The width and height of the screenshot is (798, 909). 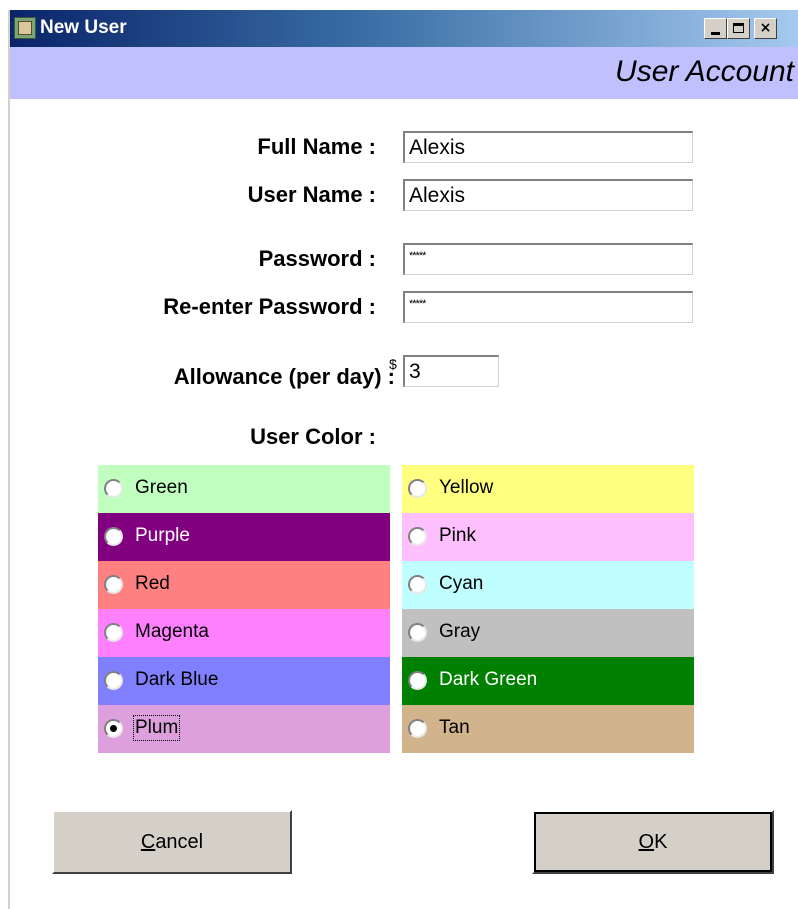 I want to click on cancel-mnemonic: C, so click(x=148, y=842).